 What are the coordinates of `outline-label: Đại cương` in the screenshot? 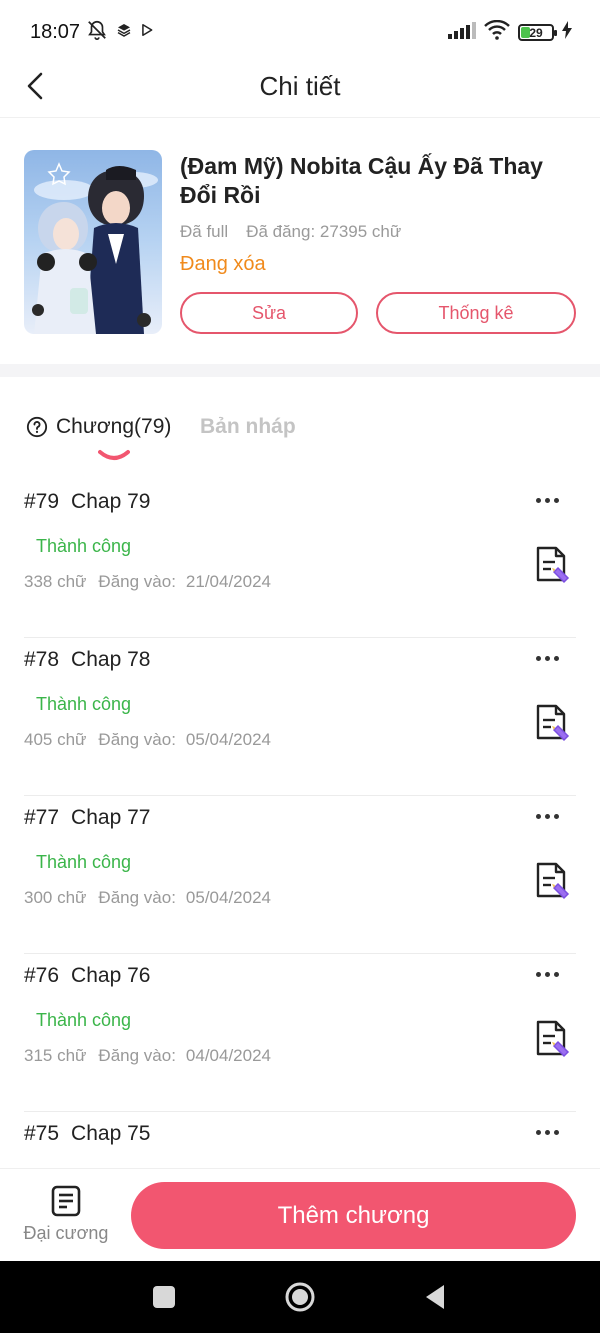 It's located at (66, 1233).